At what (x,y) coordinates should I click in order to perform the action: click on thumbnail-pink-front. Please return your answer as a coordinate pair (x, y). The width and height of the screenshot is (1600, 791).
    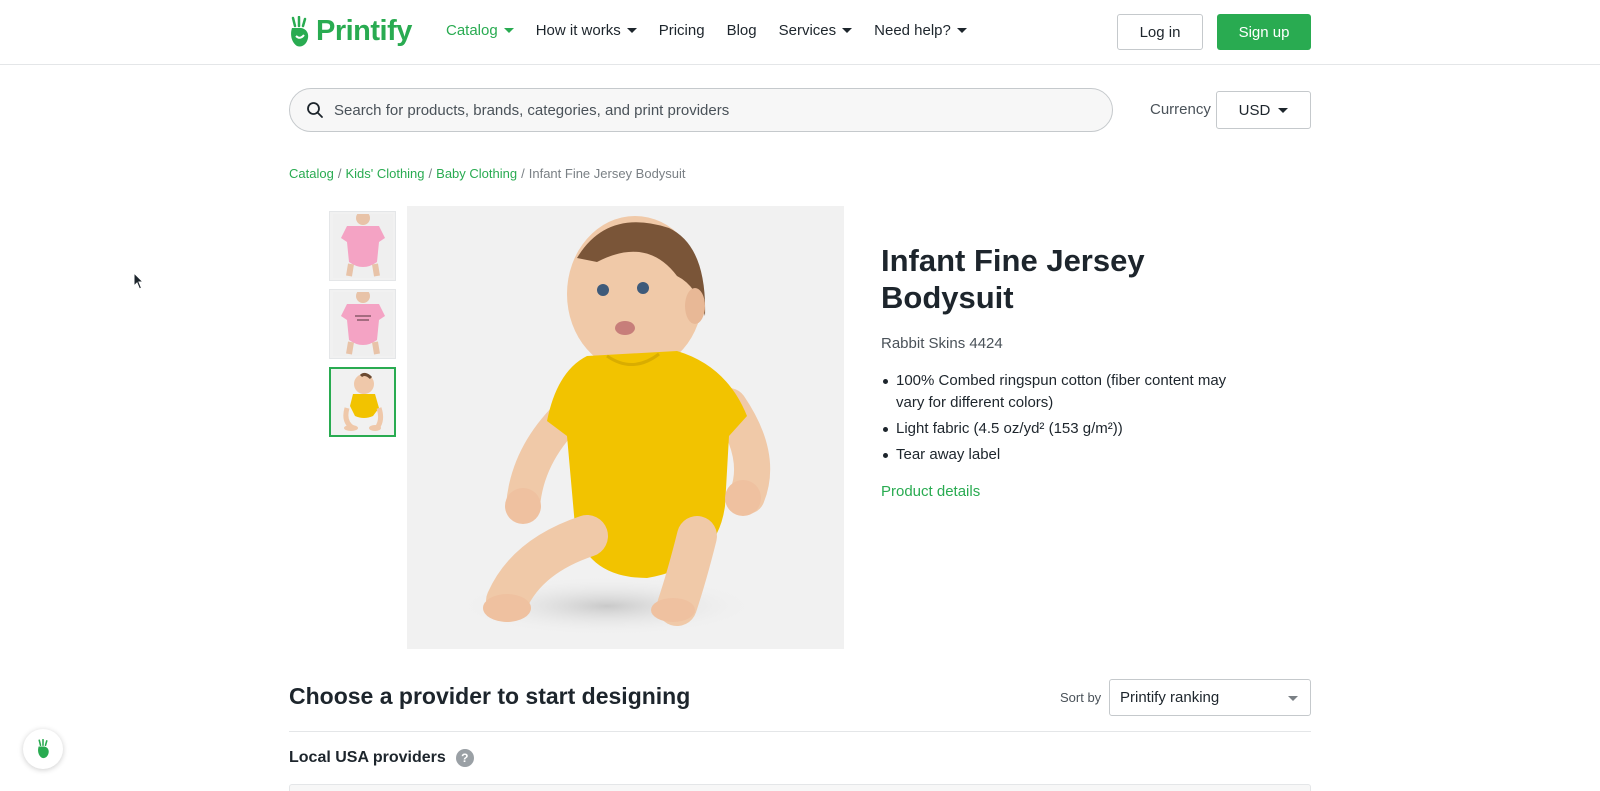
    Looking at the image, I should click on (362, 246).